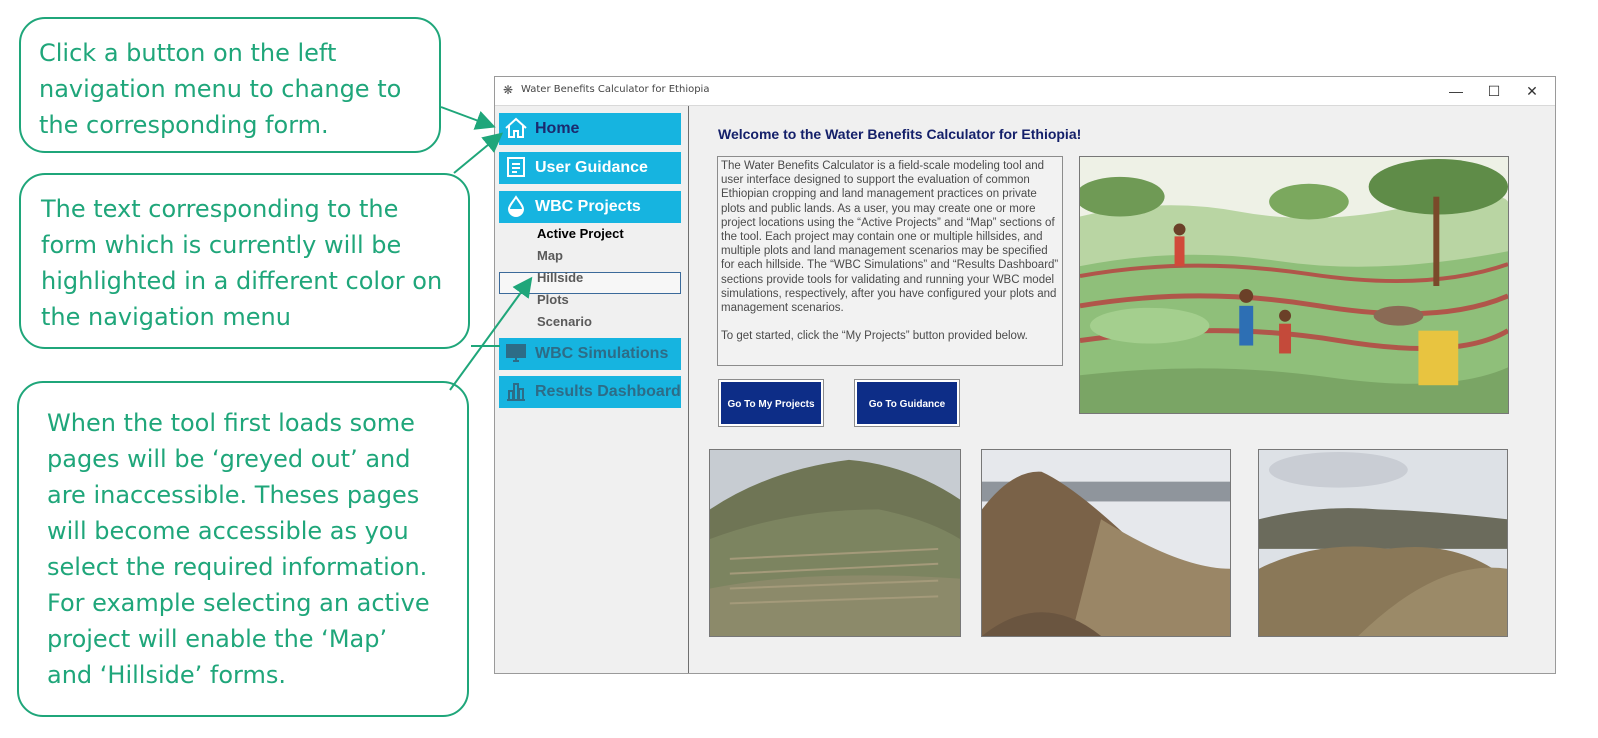 The height and width of the screenshot is (738, 1598). I want to click on window-title: Water Benefits Calculator for Ethiopia, so click(615, 89).